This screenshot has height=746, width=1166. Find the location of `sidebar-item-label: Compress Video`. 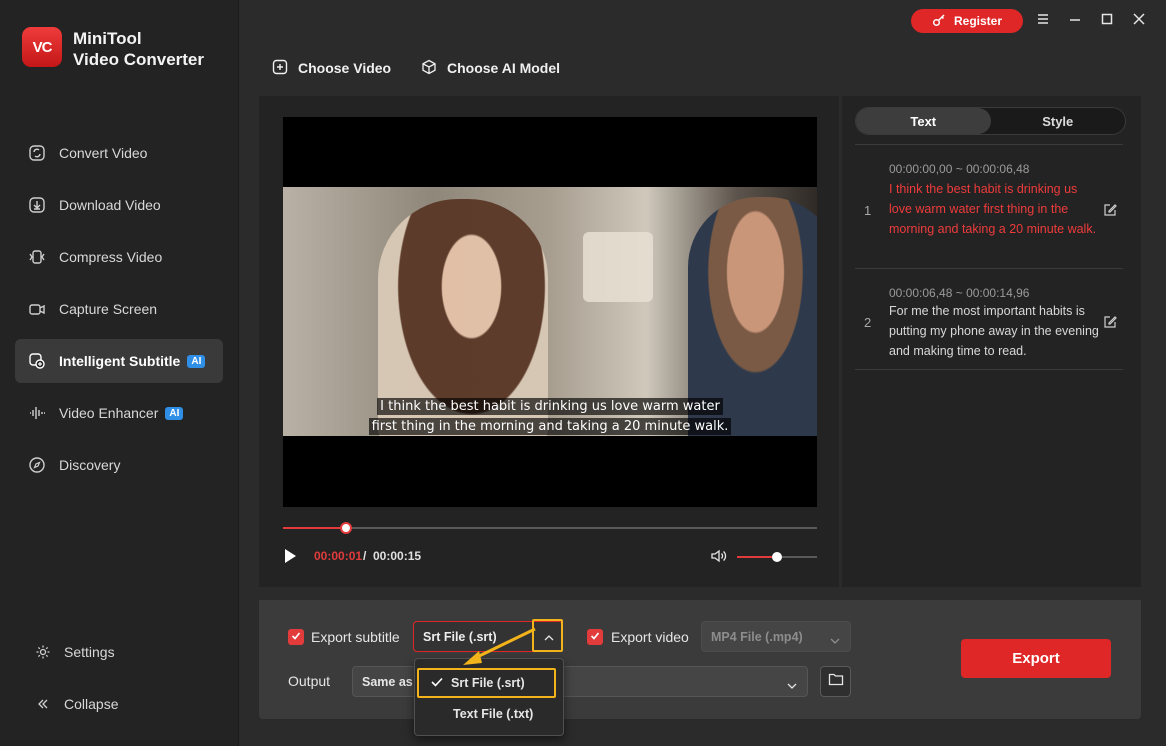

sidebar-item-label: Compress Video is located at coordinates (111, 257).